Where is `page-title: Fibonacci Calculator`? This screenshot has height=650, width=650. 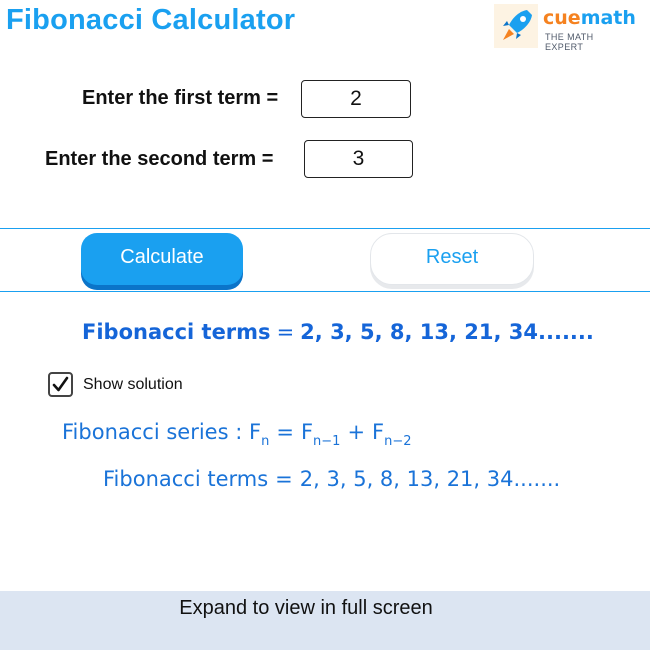 page-title: Fibonacci Calculator is located at coordinates (151, 20).